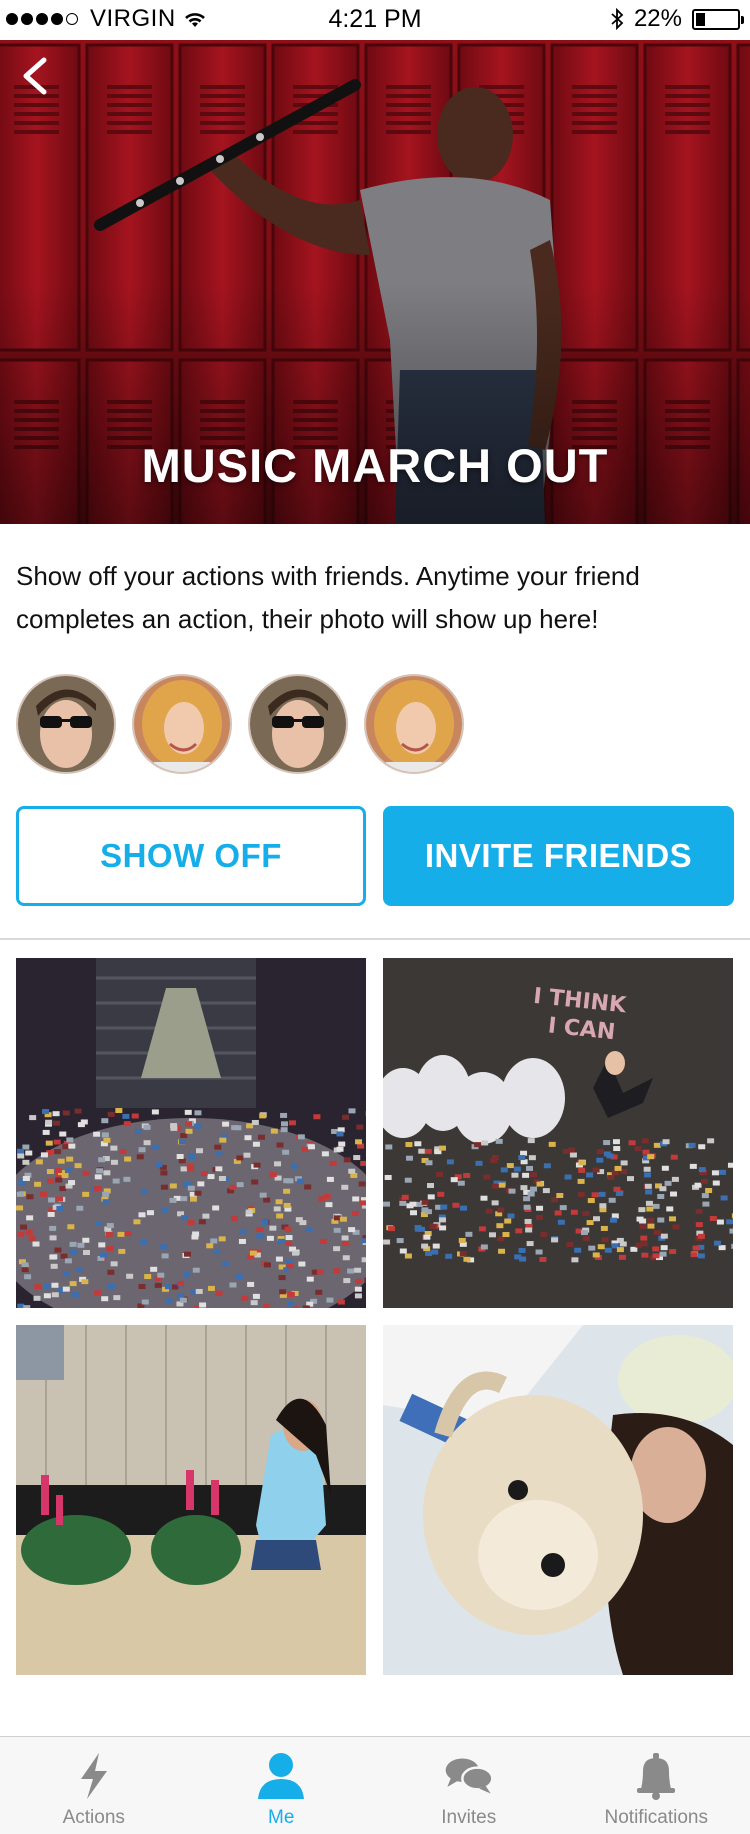 This screenshot has height=1834, width=750. Describe the element at coordinates (718, 19) in the screenshot. I see `battery-icon` at that location.